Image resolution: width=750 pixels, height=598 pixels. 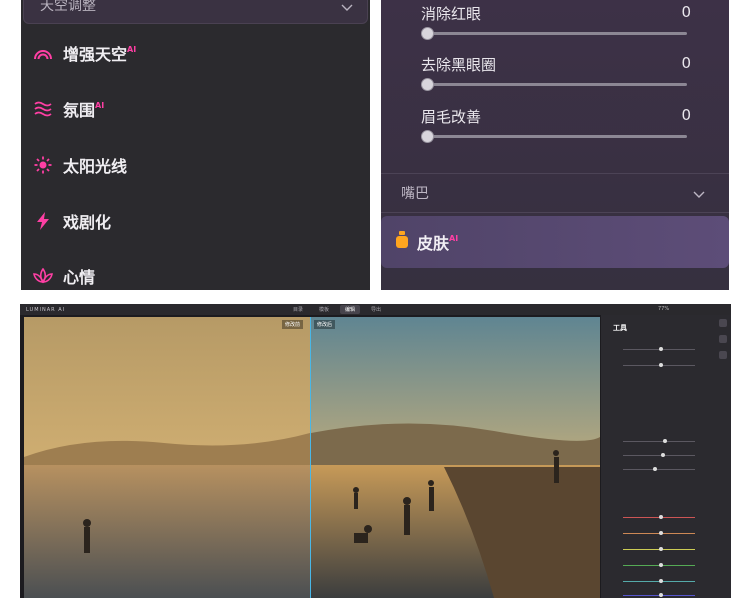 I want to click on app-logo: LUMINAR AI, so click(x=46, y=309).